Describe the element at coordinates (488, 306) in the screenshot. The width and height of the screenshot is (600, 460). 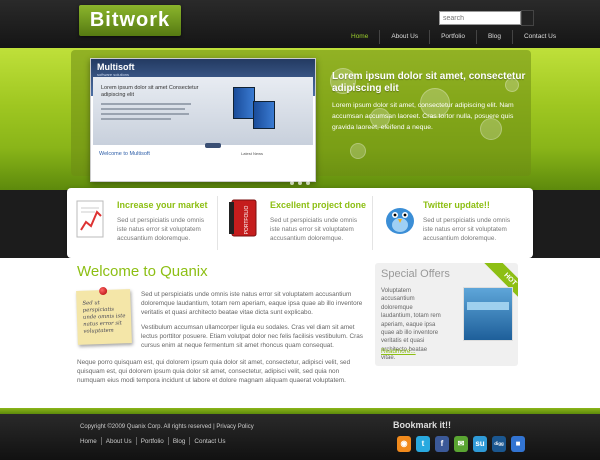
I see `thumbnail-banner` at that location.